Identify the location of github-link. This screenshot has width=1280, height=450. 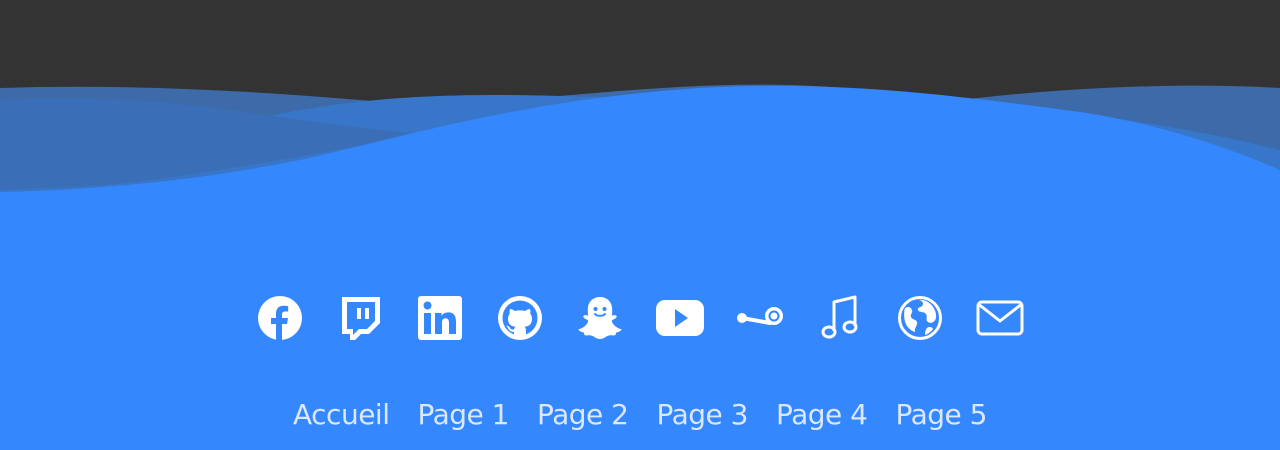
(520, 318).